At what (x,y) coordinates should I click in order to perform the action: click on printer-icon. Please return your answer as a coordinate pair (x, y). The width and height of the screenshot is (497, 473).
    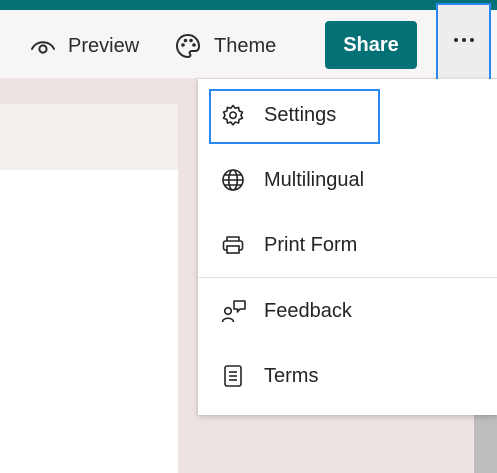
    Looking at the image, I should click on (233, 245).